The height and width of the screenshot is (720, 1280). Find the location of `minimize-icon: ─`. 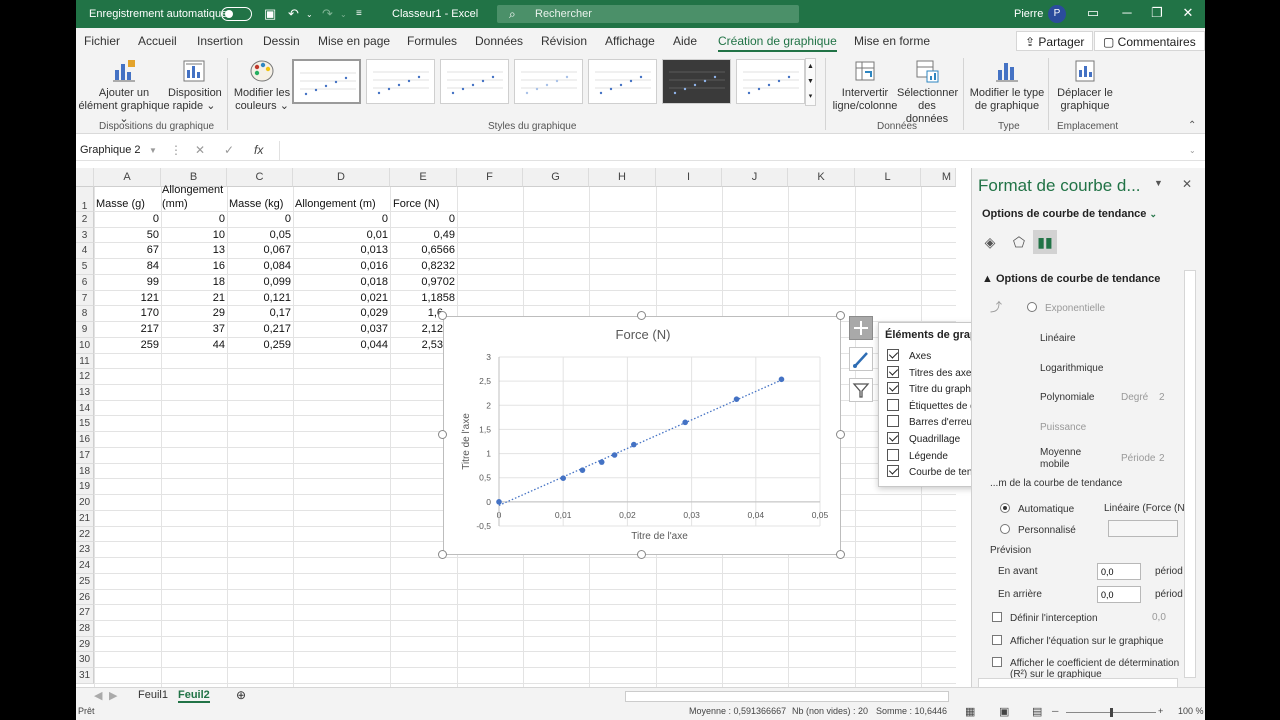

minimize-icon: ─ is located at coordinates (1127, 12).